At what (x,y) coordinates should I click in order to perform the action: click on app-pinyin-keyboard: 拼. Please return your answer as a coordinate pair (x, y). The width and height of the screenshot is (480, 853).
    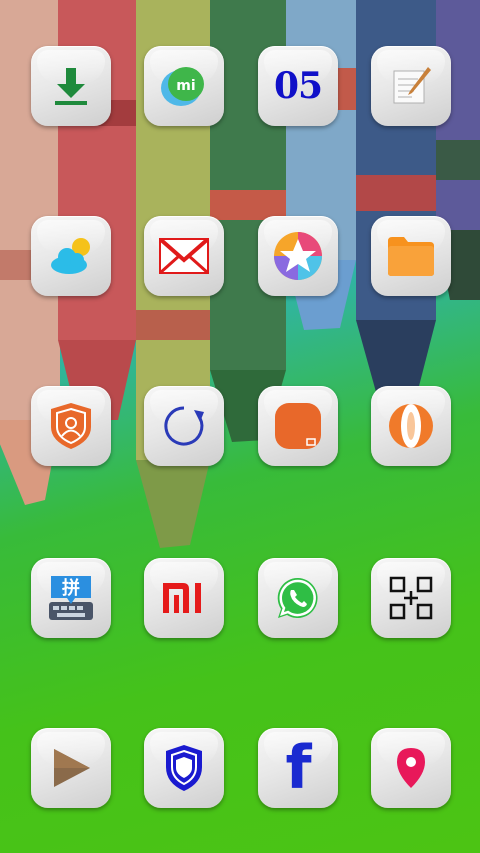
    Looking at the image, I should click on (71, 598).